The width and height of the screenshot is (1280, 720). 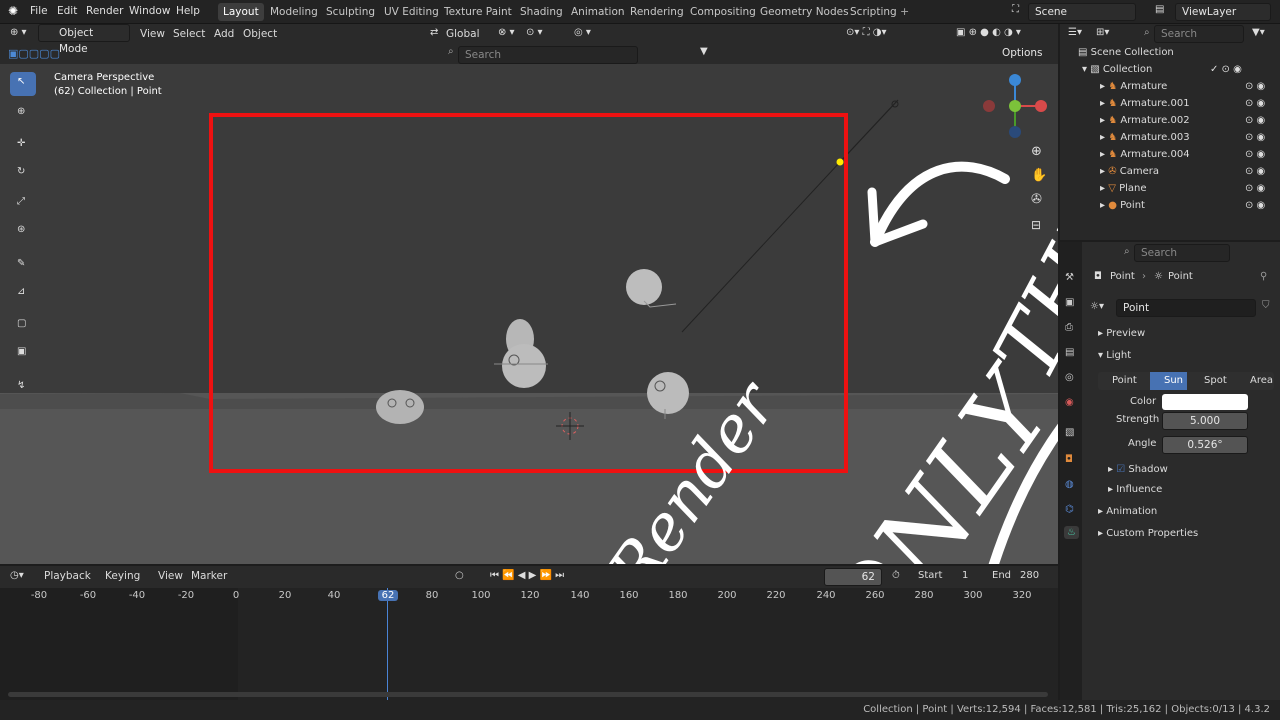 What do you see at coordinates (988, 32) in the screenshot?
I see `shading-modes-icons: ▣ ⊕ ● ◐ ◑ ▾` at bounding box center [988, 32].